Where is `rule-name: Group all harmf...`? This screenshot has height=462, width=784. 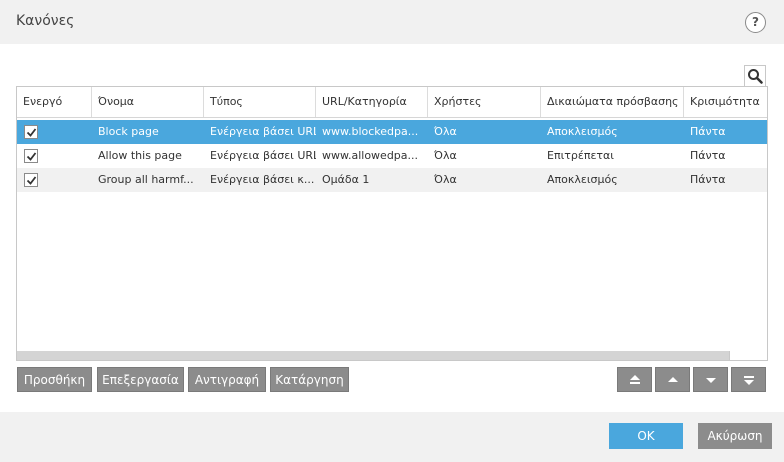
rule-name: Group all harmf... is located at coordinates (146, 179).